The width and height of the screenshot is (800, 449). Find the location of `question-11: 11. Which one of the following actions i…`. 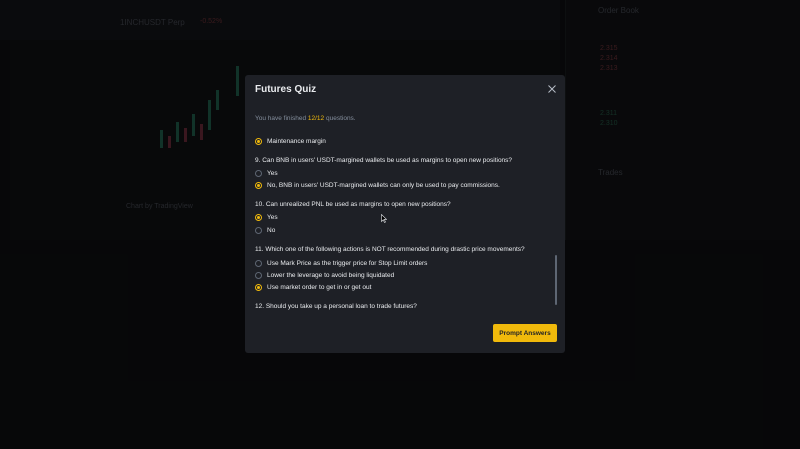

question-11: 11. Which one of the following actions i… is located at coordinates (390, 249).